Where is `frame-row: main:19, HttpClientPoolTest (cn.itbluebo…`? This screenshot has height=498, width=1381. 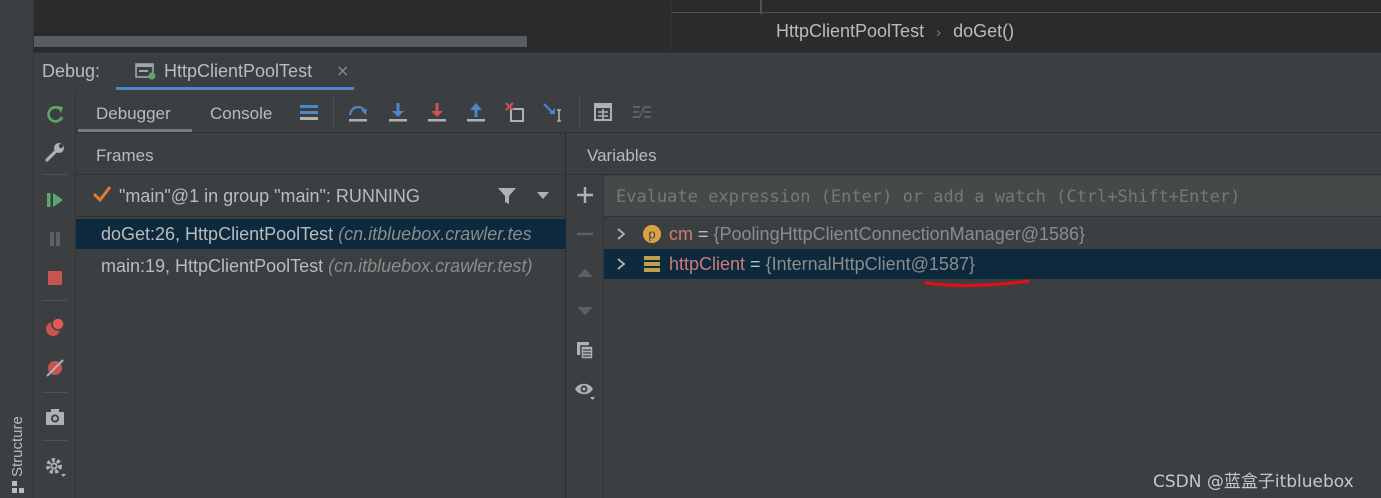
frame-row: main:19, HttpClientPoolTest (cn.itbluebo… is located at coordinates (321, 266).